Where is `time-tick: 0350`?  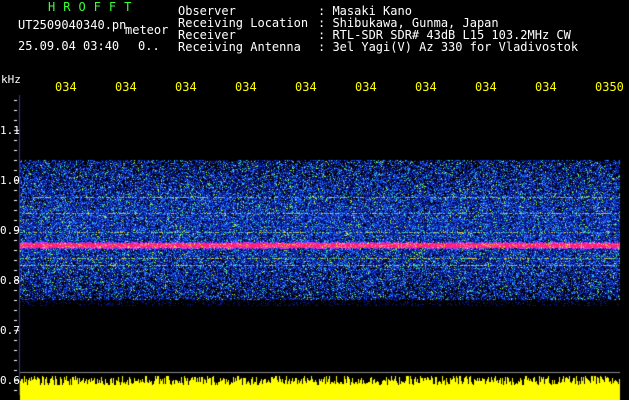 time-tick: 0350 is located at coordinates (609, 87).